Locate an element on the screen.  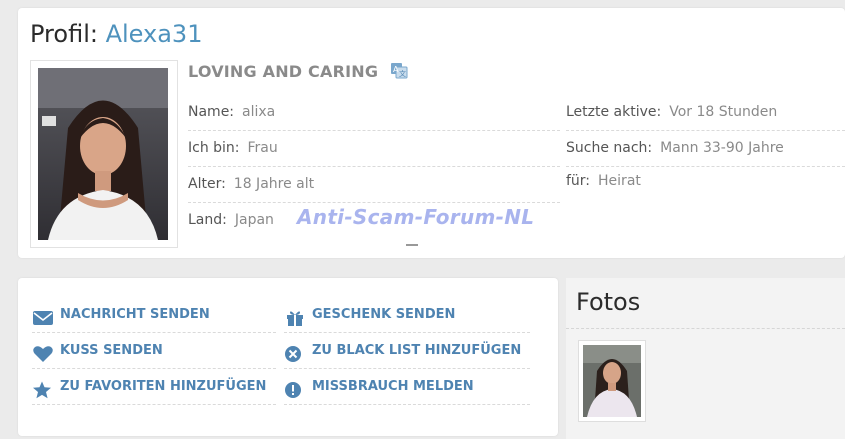
gender-value: Frau is located at coordinates (262, 148).